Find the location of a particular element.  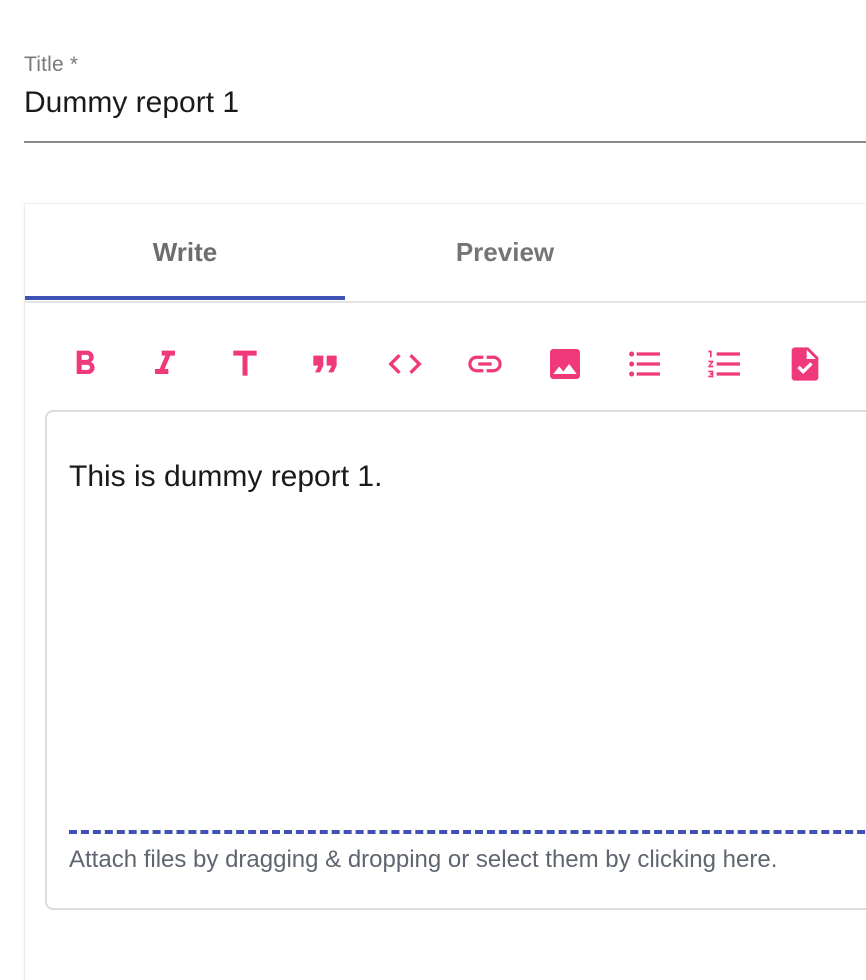

code-icon is located at coordinates (405, 364).